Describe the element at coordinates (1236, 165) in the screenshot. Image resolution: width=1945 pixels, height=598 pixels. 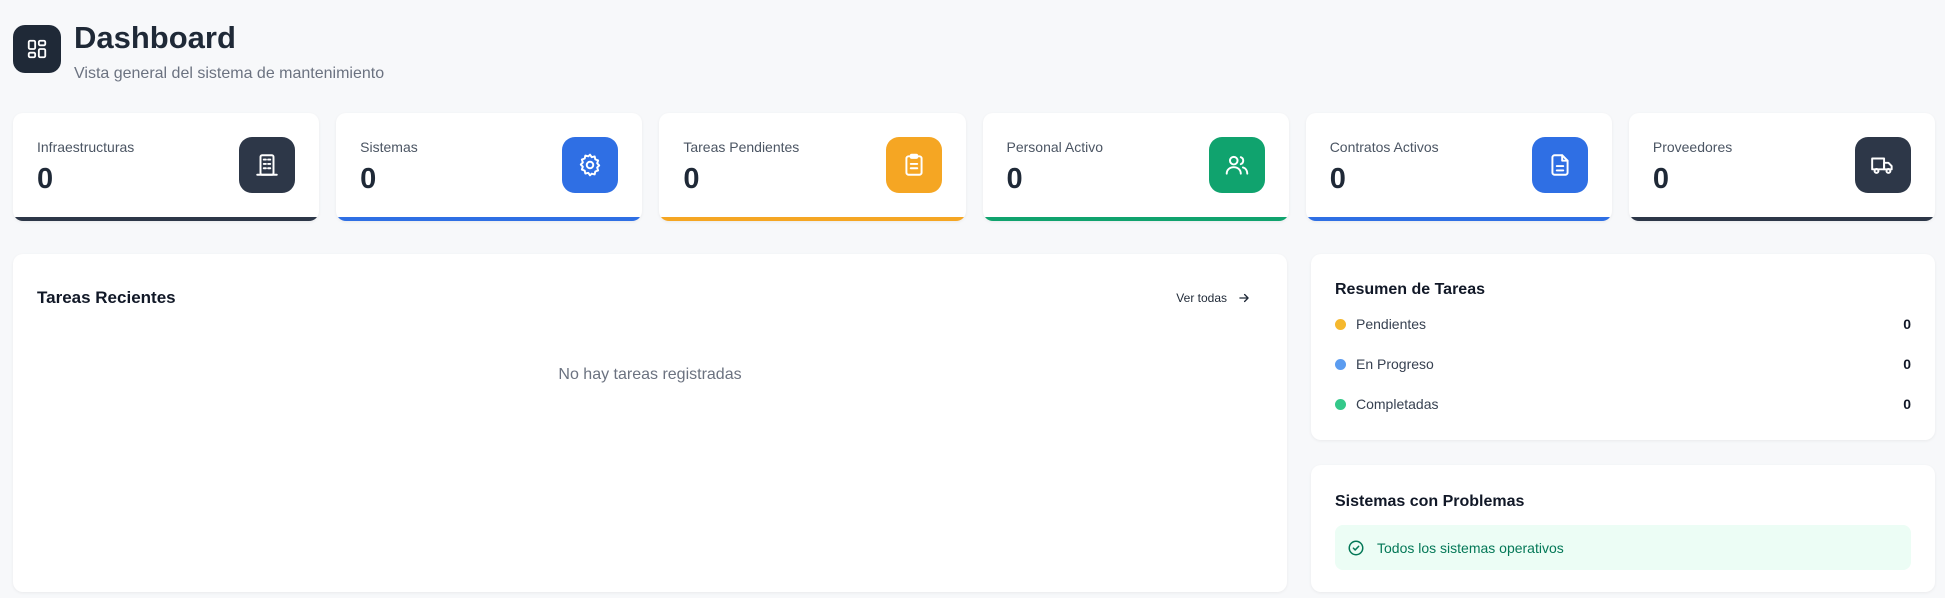
I see `users-icon` at that location.